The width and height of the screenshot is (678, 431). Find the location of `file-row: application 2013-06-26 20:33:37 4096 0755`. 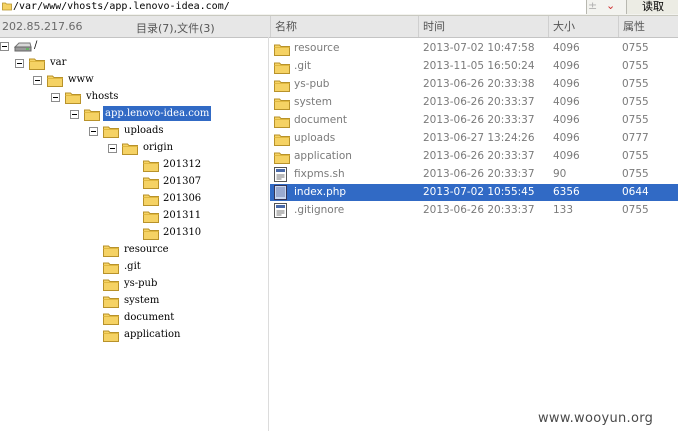

file-row: application 2013-06-26 20:33:37 4096 0755 is located at coordinates (474, 156).